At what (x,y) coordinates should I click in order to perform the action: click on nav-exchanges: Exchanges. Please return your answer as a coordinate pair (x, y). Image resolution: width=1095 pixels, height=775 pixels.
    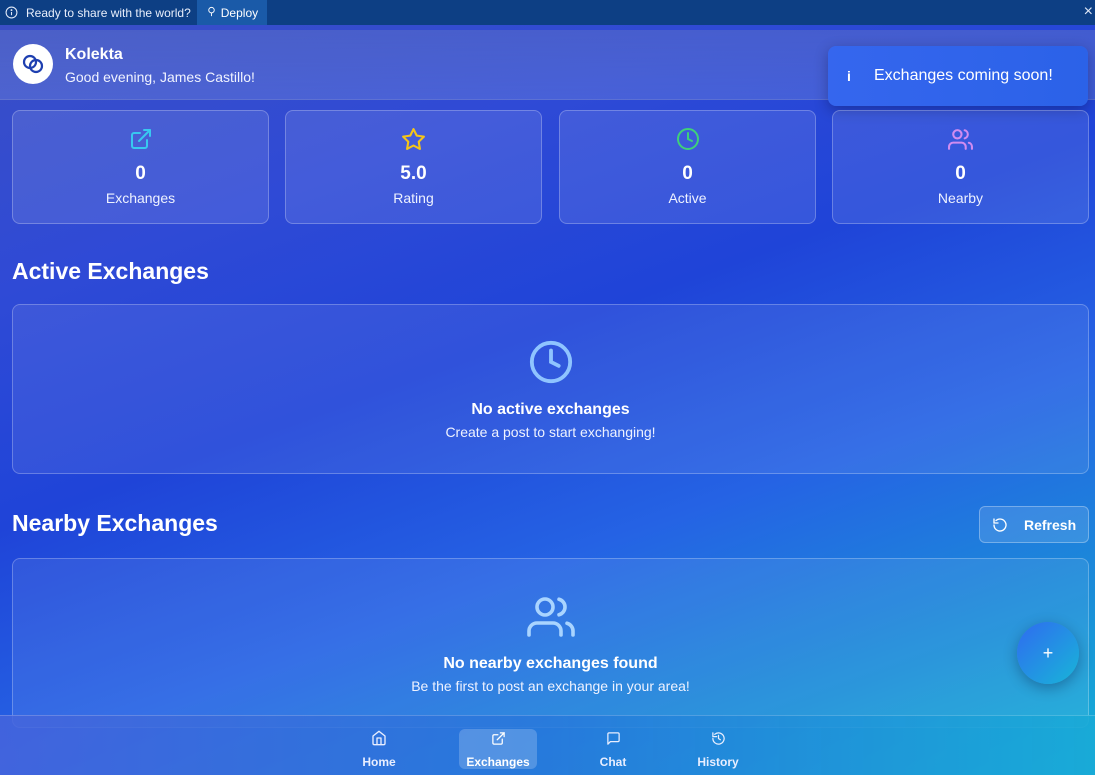
    Looking at the image, I should click on (498, 749).